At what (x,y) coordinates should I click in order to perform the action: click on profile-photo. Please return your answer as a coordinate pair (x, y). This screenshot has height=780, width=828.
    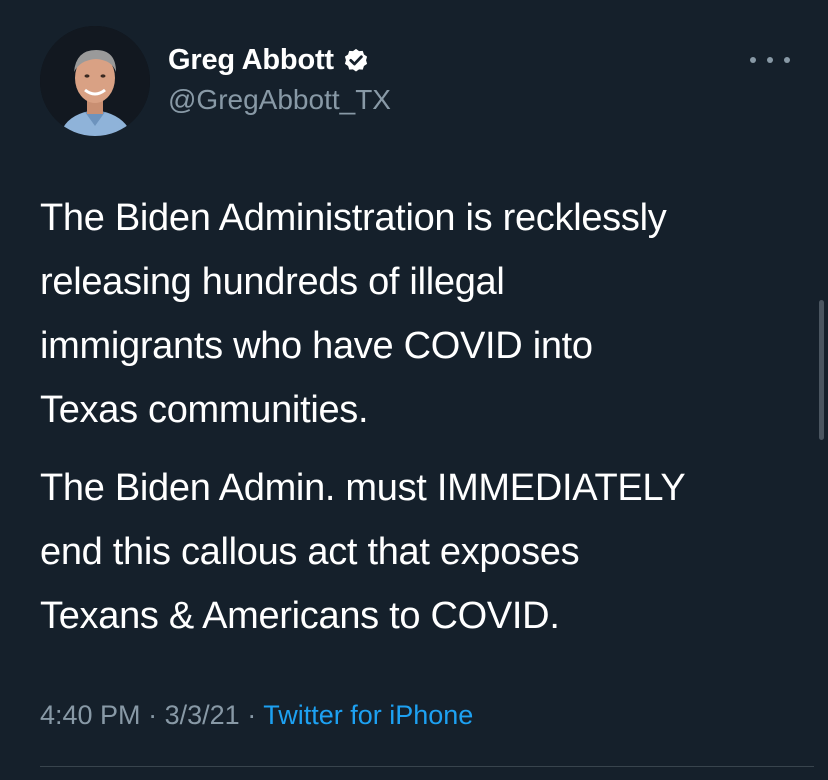
    Looking at the image, I should click on (95, 81).